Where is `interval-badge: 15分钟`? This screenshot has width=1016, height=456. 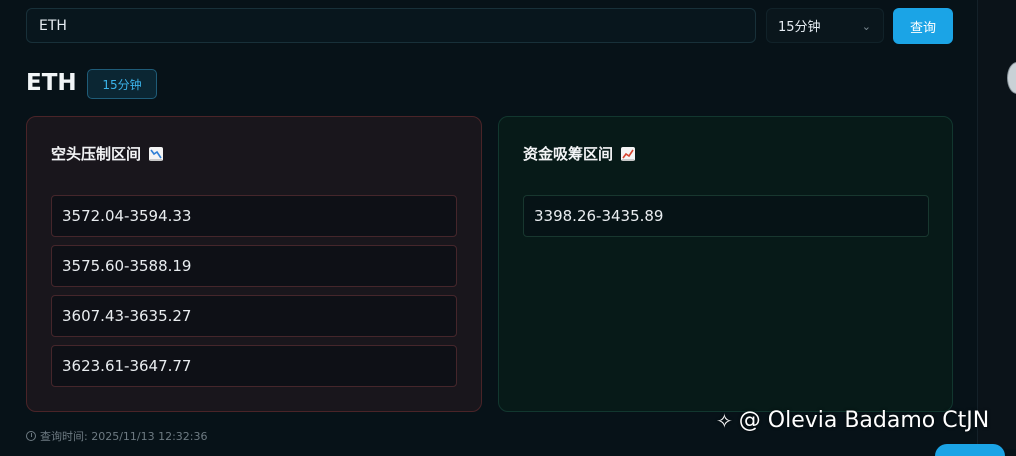
interval-badge: 15分钟 is located at coordinates (122, 84).